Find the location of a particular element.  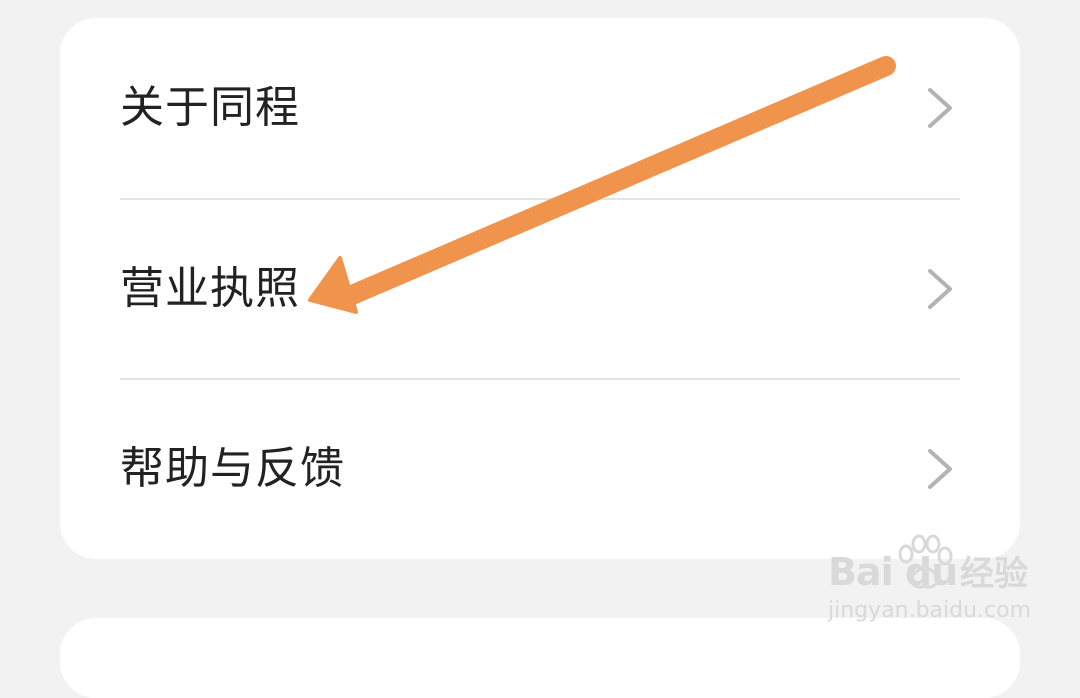

watermark-url: jingyan.baidu.com is located at coordinates (930, 610).